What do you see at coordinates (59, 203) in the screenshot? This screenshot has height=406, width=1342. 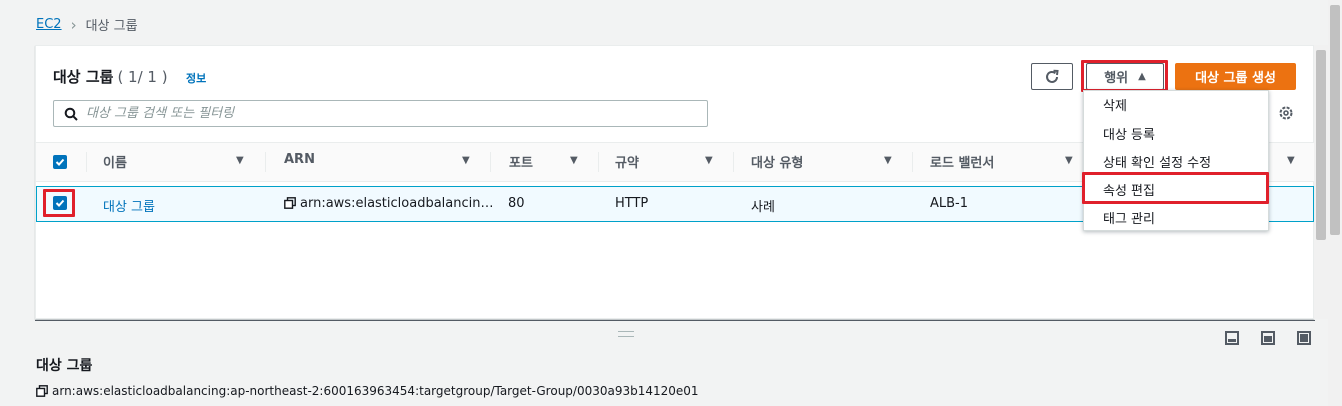 I see `row-checkbox-highlight-box` at bounding box center [59, 203].